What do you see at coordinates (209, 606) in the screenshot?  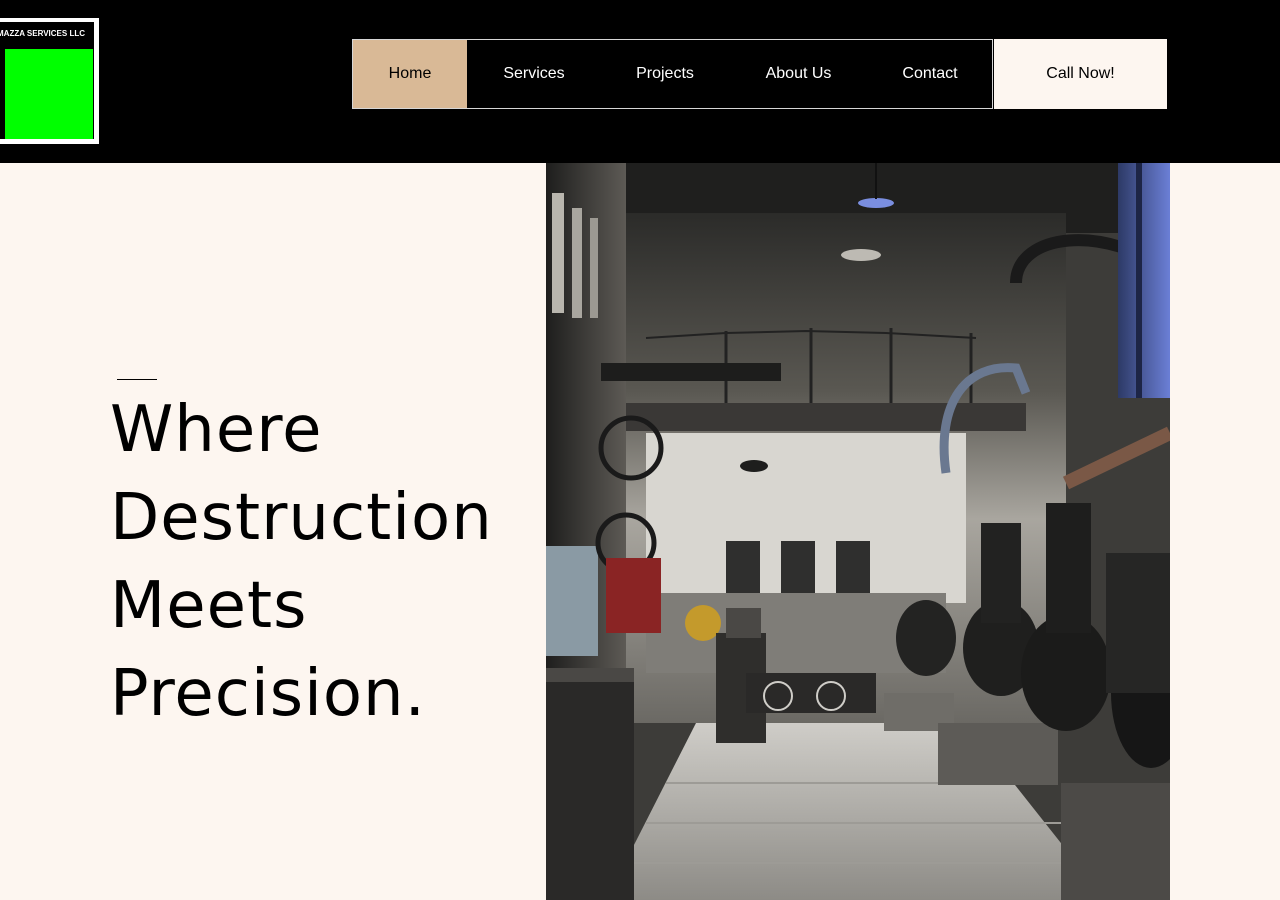 I see `hero-title-line-3: Meets` at bounding box center [209, 606].